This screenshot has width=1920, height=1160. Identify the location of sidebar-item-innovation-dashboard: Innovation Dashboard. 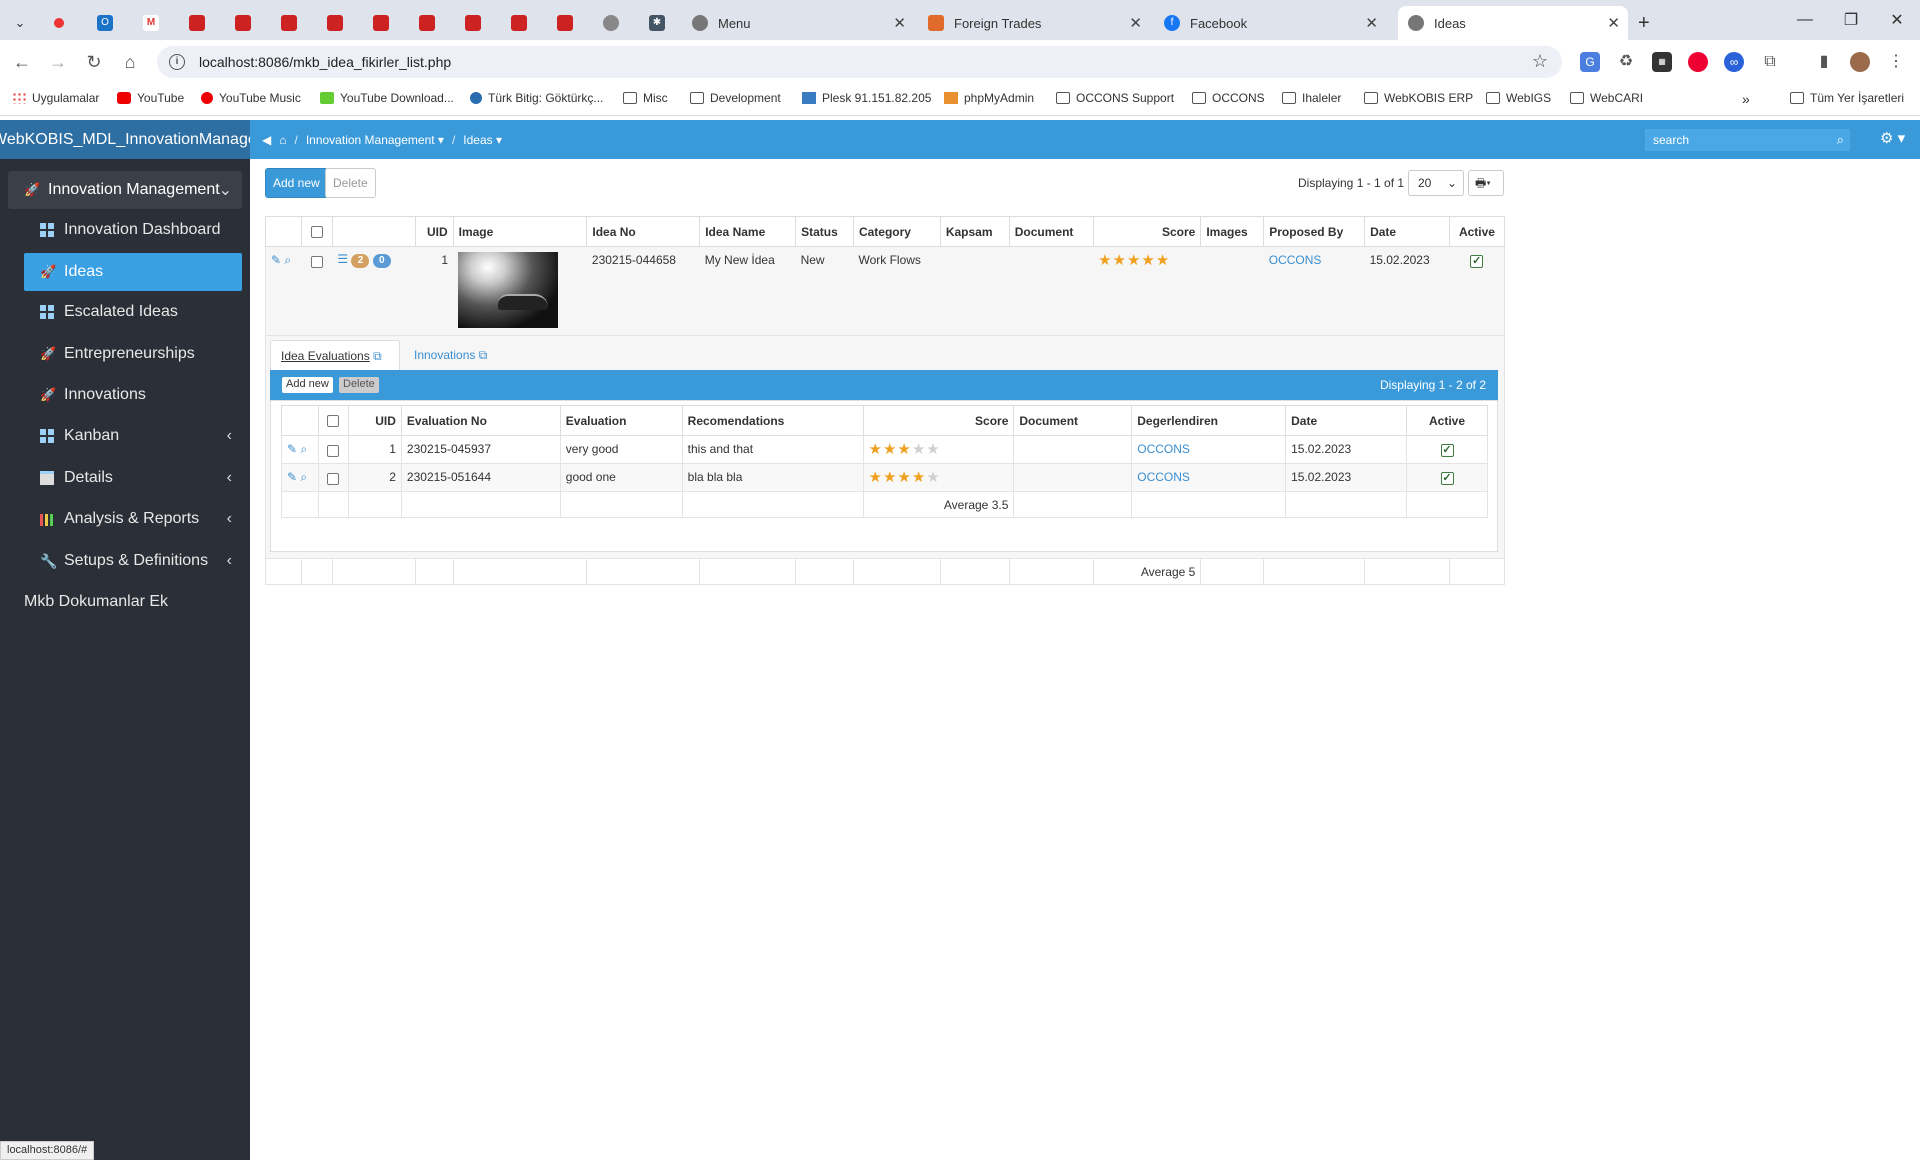
(133, 230).